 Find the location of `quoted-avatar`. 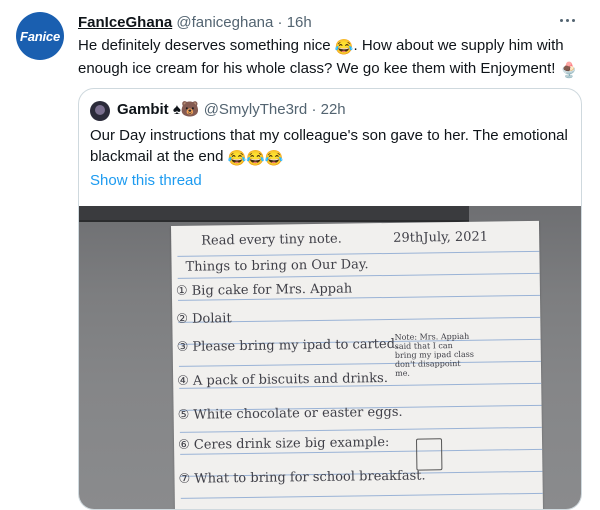

quoted-avatar is located at coordinates (100, 111).